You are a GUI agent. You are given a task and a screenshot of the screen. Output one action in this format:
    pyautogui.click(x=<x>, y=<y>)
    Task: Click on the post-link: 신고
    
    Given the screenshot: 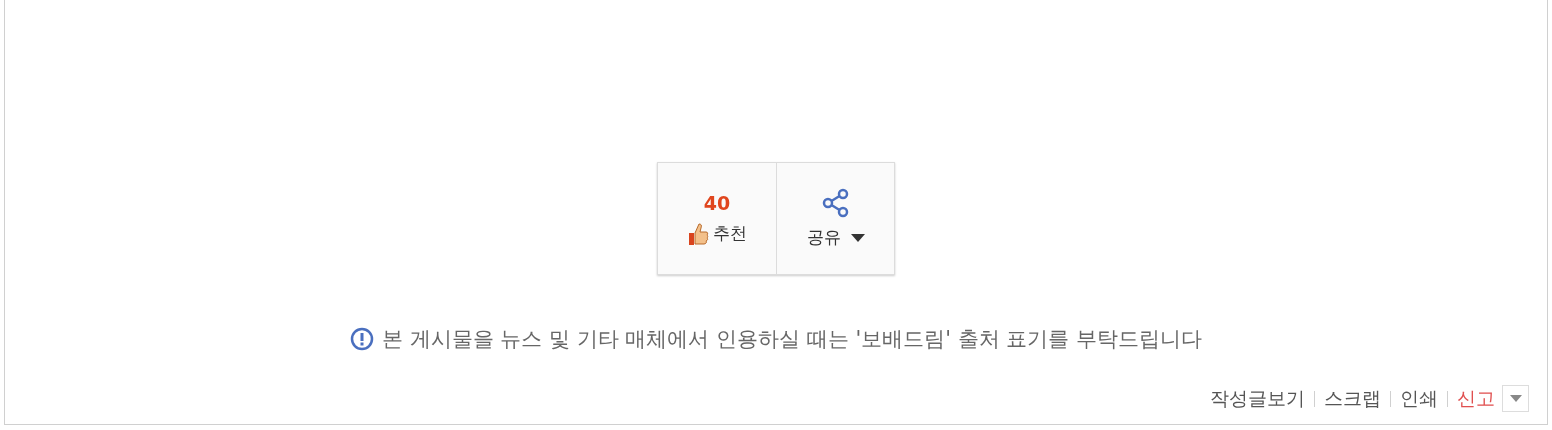 What is the action you would take?
    pyautogui.click(x=1476, y=398)
    